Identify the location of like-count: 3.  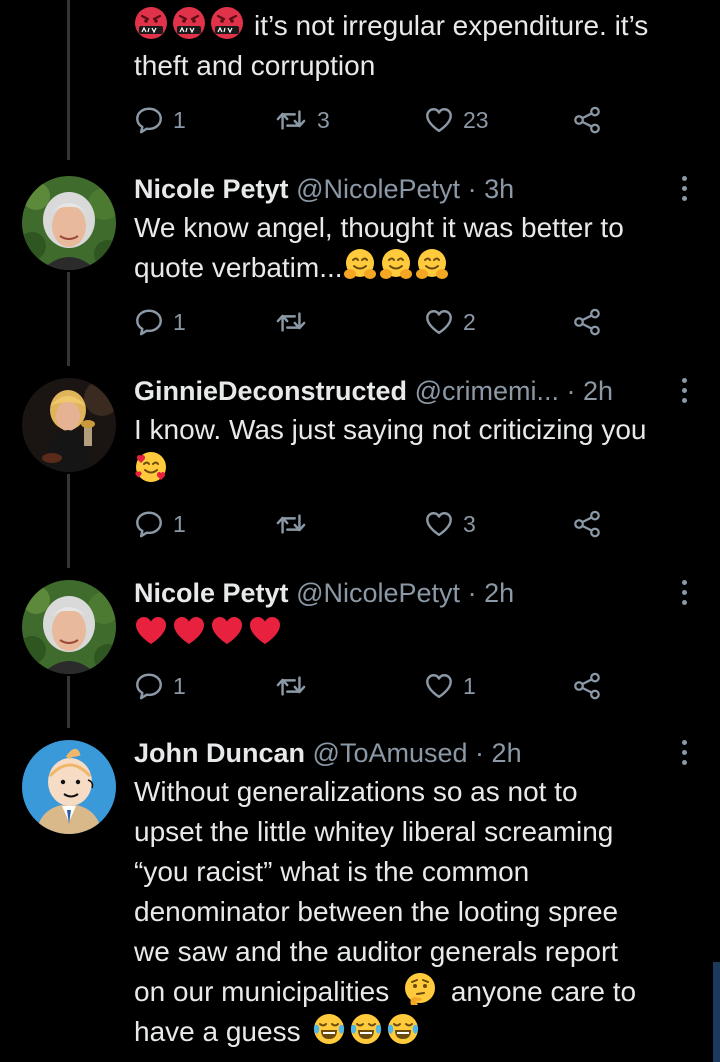
(469, 523).